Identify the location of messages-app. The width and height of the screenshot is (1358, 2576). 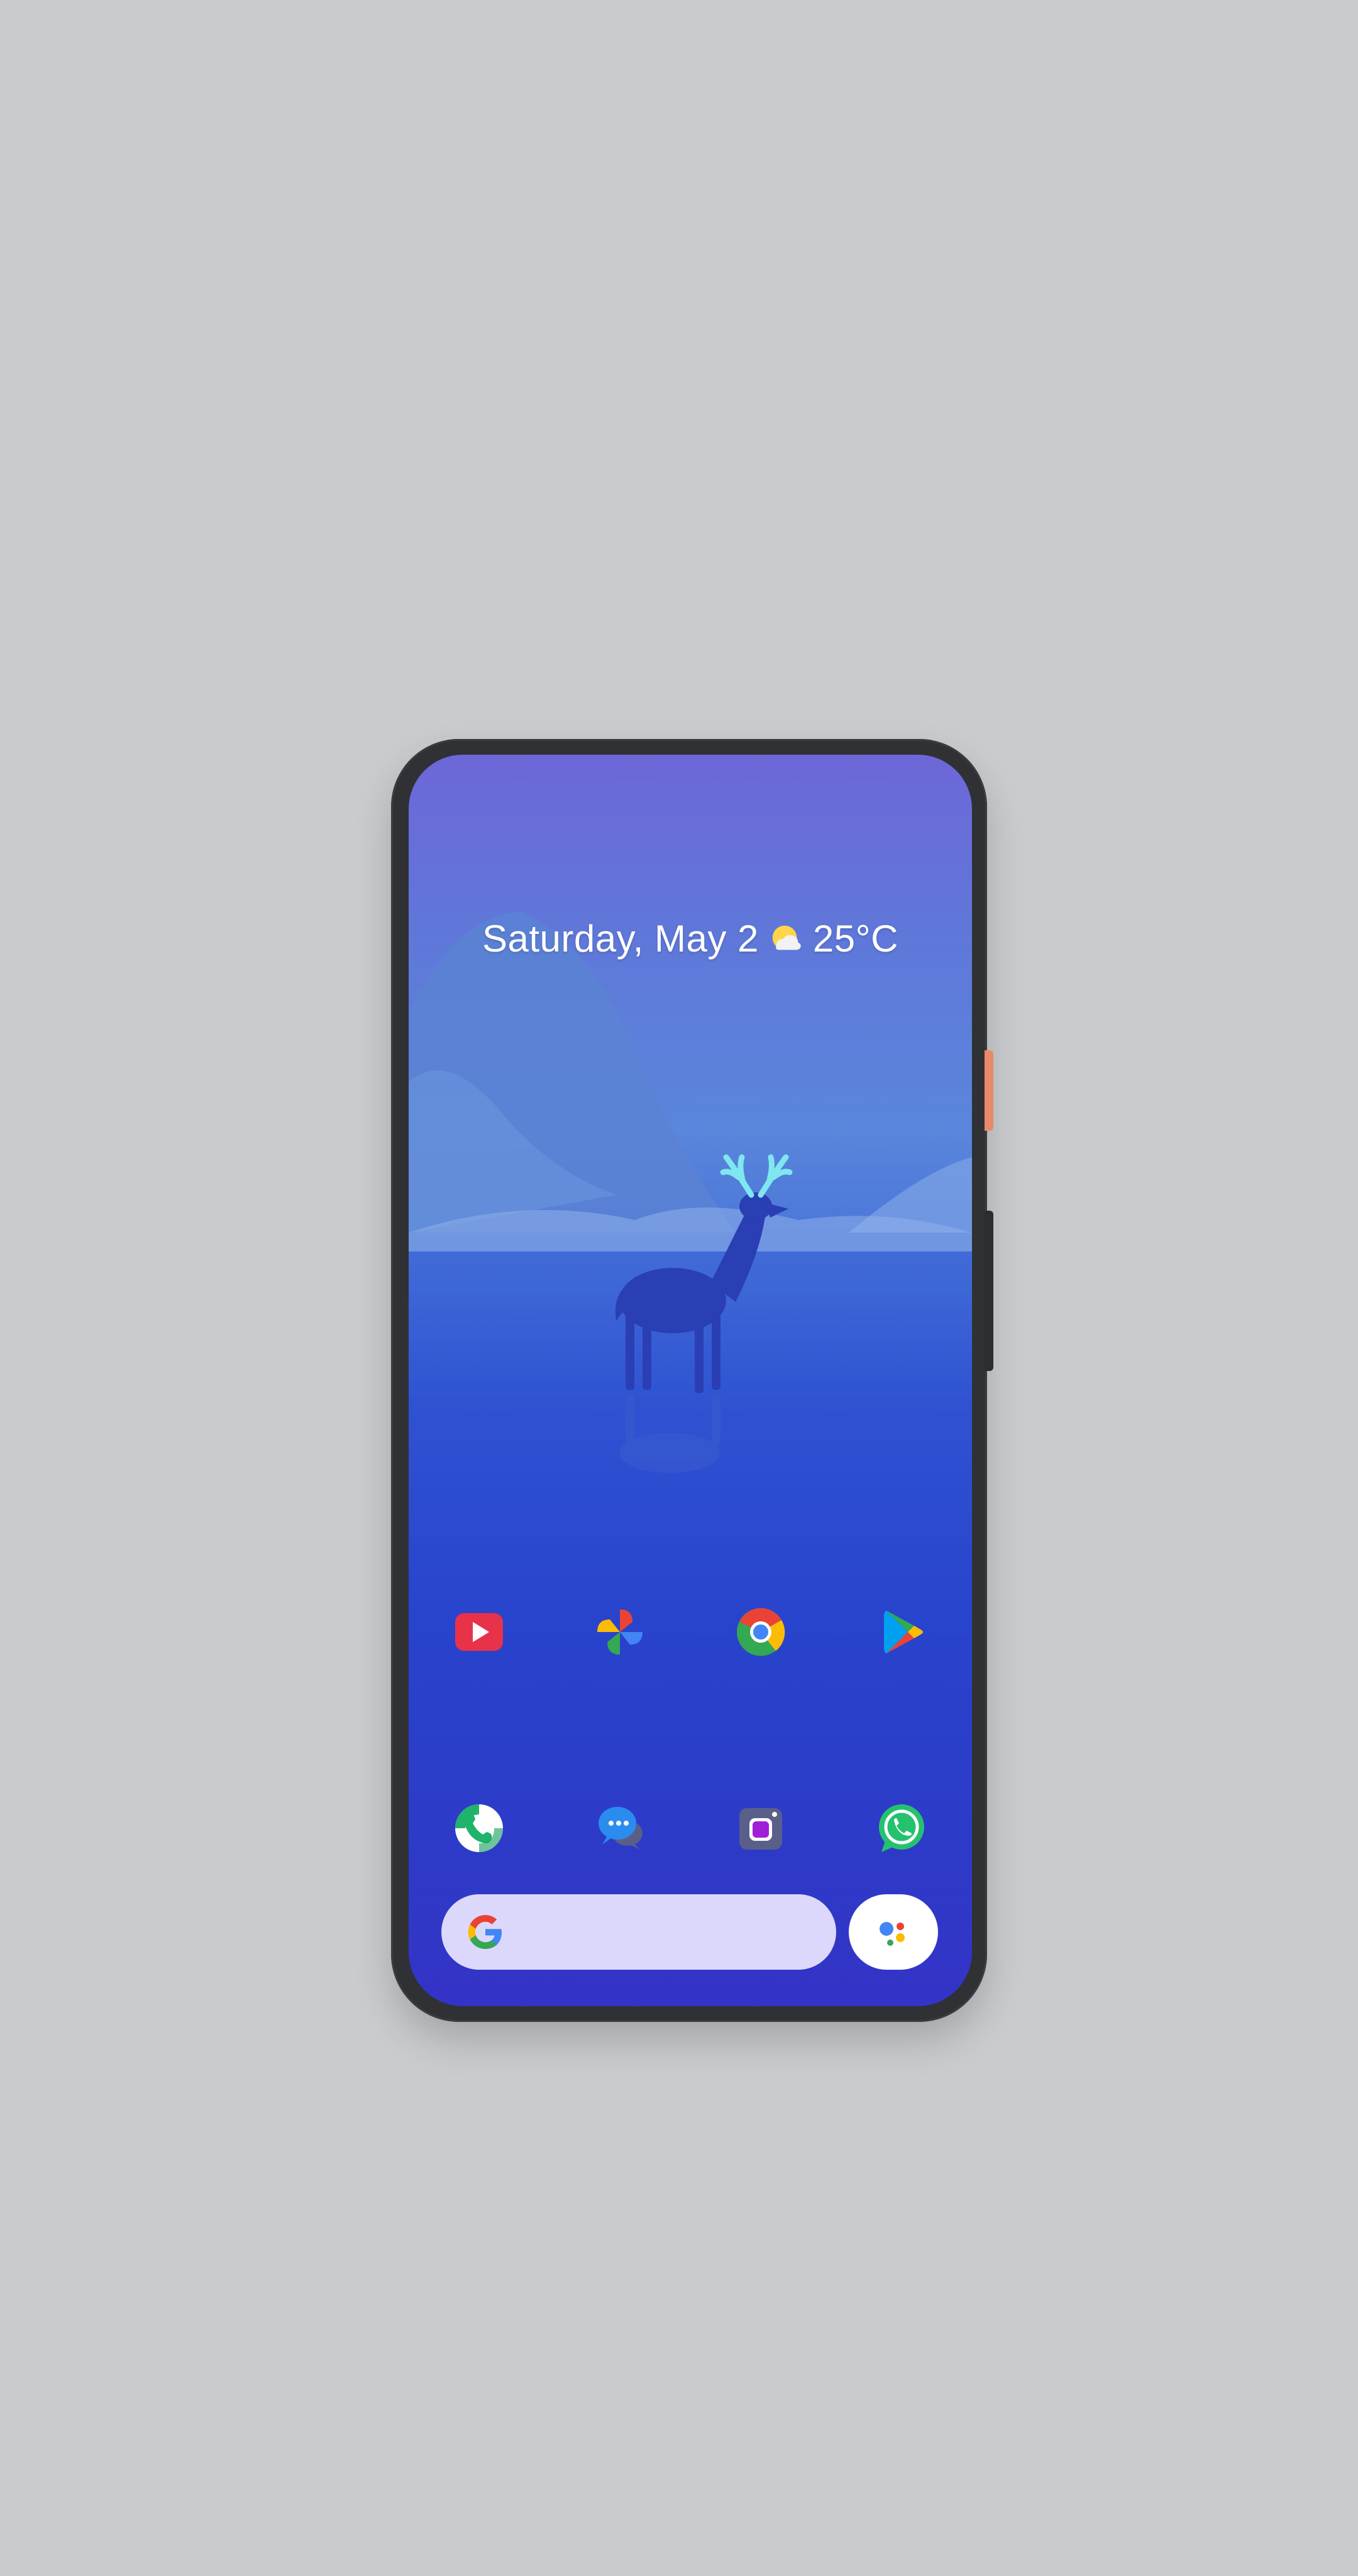
(619, 1828).